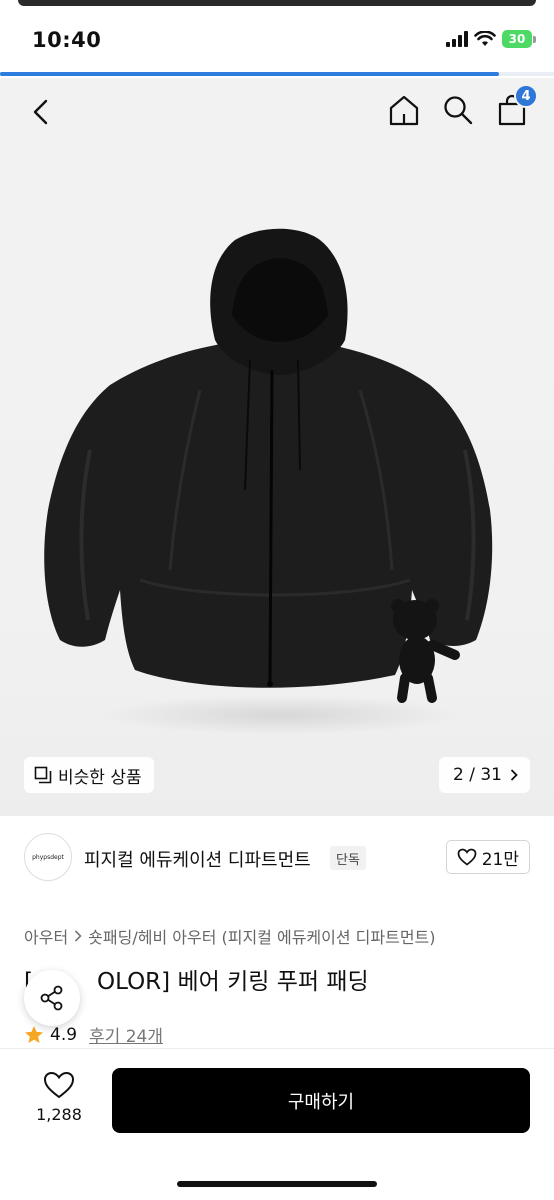 The image size is (554, 1200). I want to click on image-page-indicator: 2 / 31, so click(484, 775).